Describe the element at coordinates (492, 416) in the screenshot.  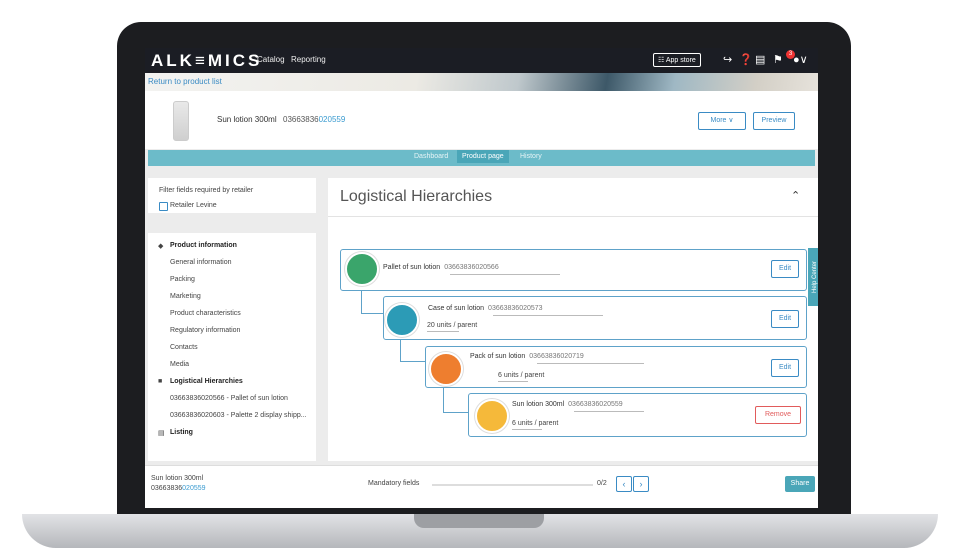
I see `bottle-icon` at that location.